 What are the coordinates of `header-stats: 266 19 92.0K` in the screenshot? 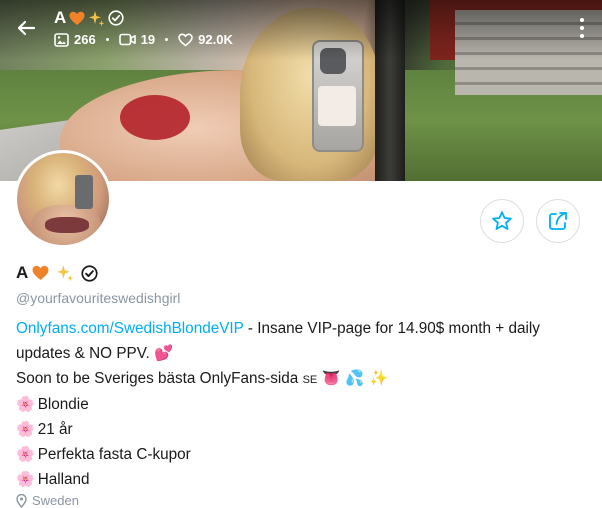 It's located at (143, 39).